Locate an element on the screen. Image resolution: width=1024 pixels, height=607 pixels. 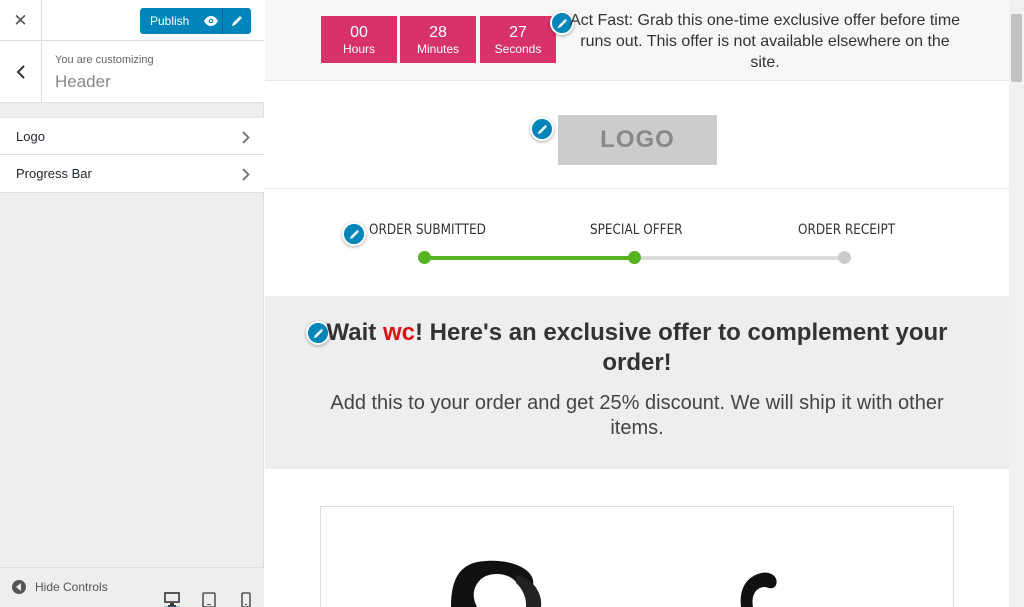
customizer-section-header: You are customizing Header is located at coordinates (132, 72).